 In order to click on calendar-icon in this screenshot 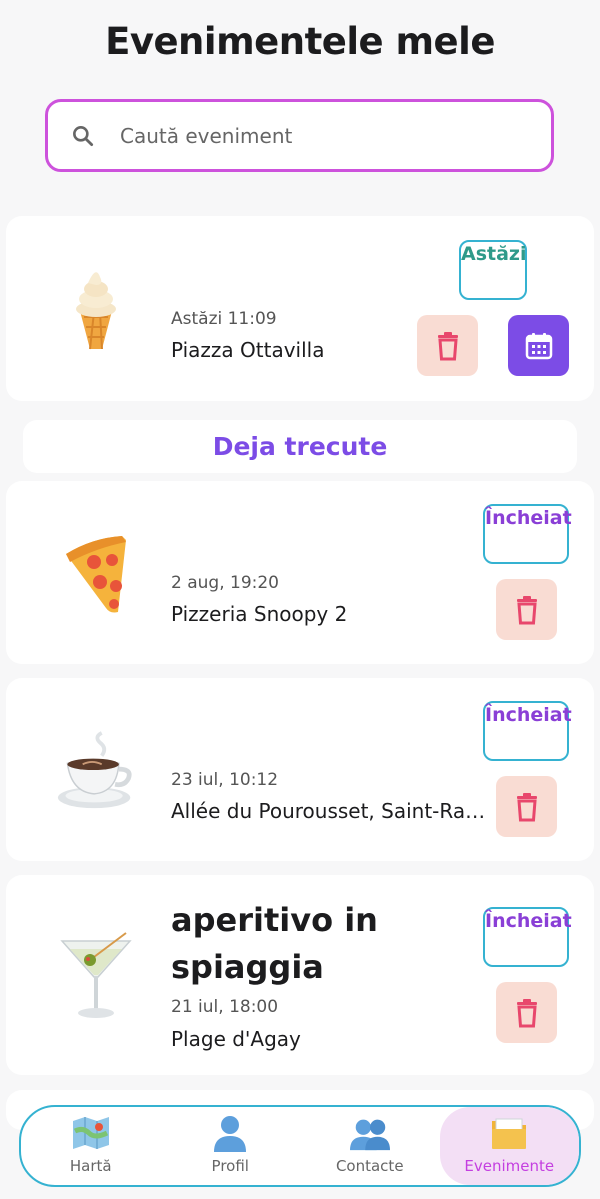, I will do `click(538, 345)`.